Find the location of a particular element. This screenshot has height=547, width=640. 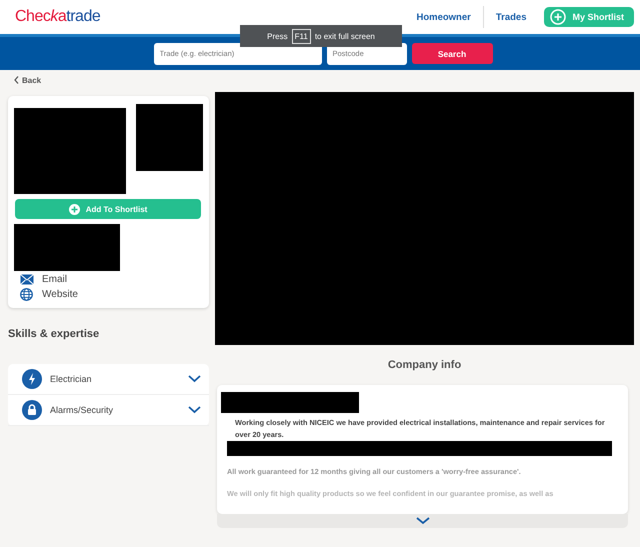

section-title: Company info is located at coordinates (424, 365).